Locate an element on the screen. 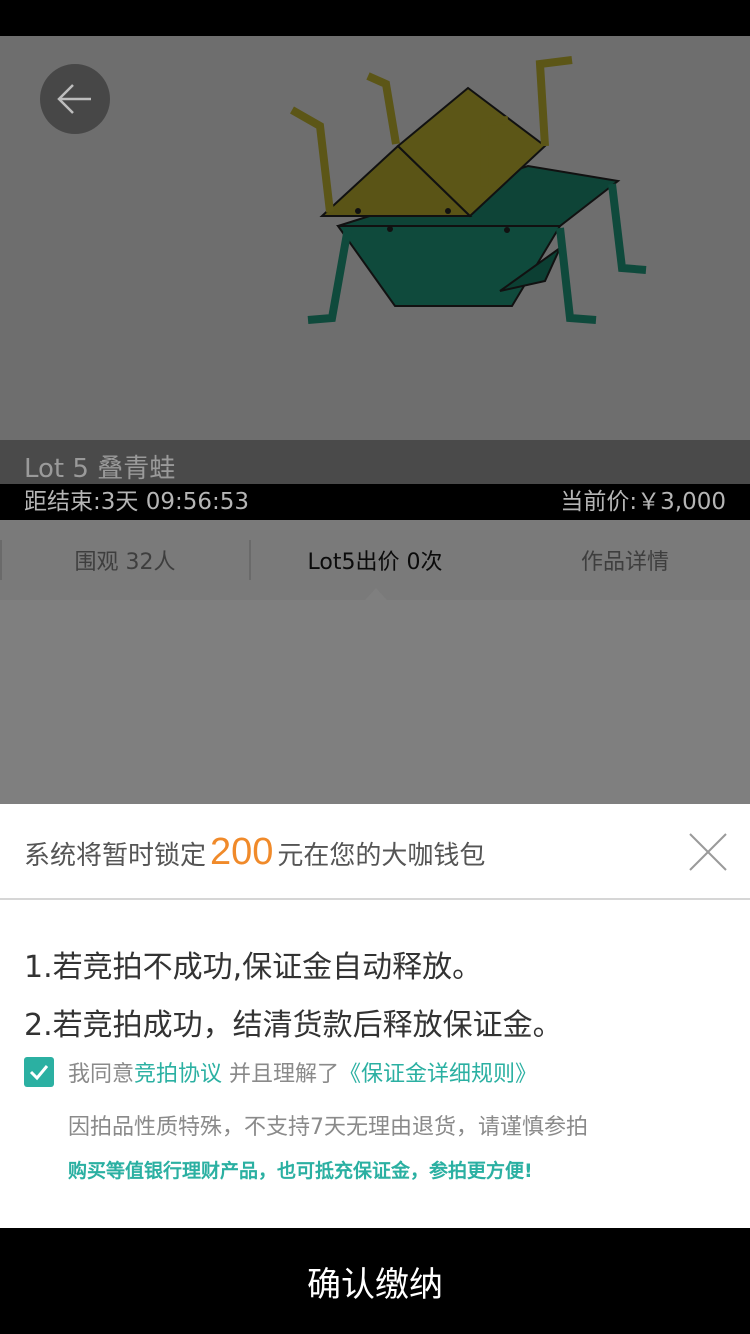 This screenshot has width=750, height=1334. auction-agreement-link: 竞拍协议 is located at coordinates (178, 1074).